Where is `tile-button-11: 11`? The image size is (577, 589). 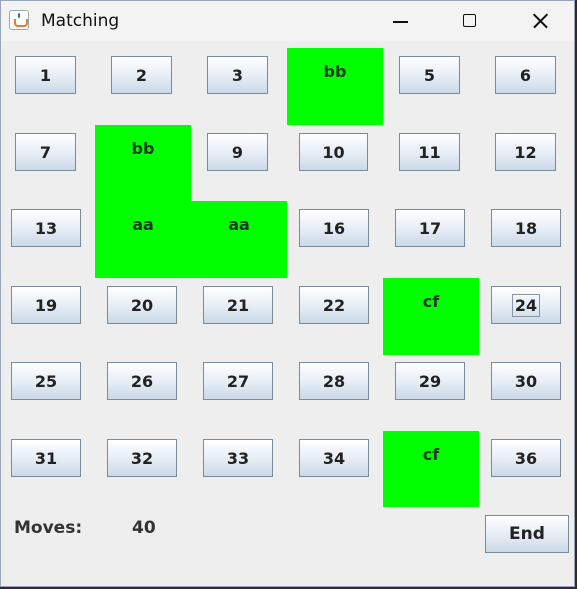
tile-button-11: 11 is located at coordinates (429, 152).